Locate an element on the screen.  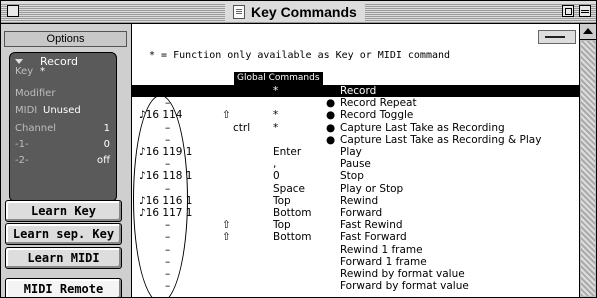
midi-remote-button: MIDI Remote is located at coordinates (63, 287).